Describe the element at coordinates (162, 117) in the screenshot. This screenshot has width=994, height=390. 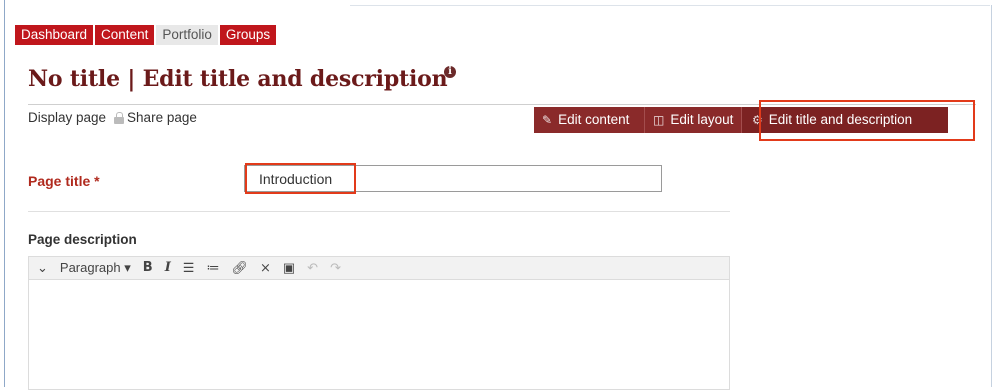
I see `share-page-link: Share page` at that location.